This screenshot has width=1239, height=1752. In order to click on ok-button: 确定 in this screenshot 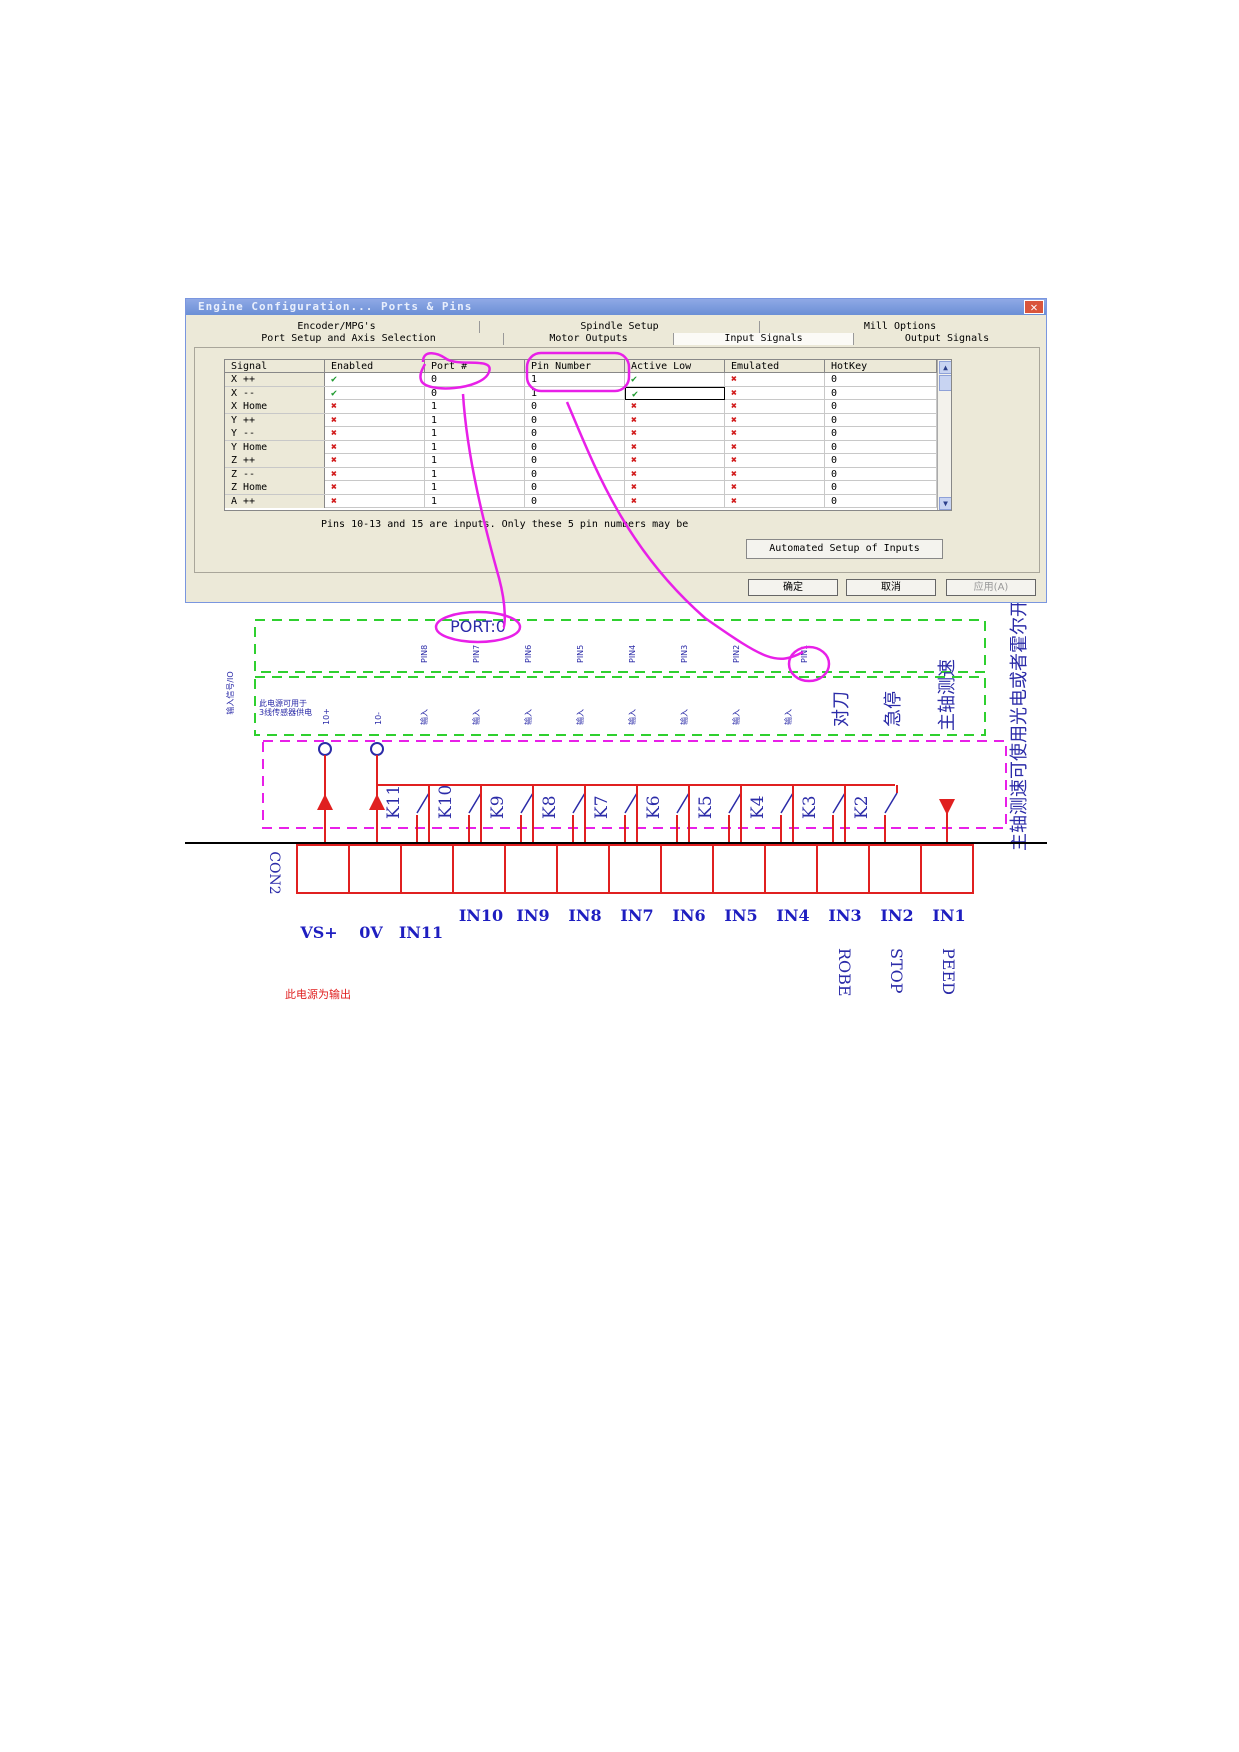, I will do `click(793, 587)`.